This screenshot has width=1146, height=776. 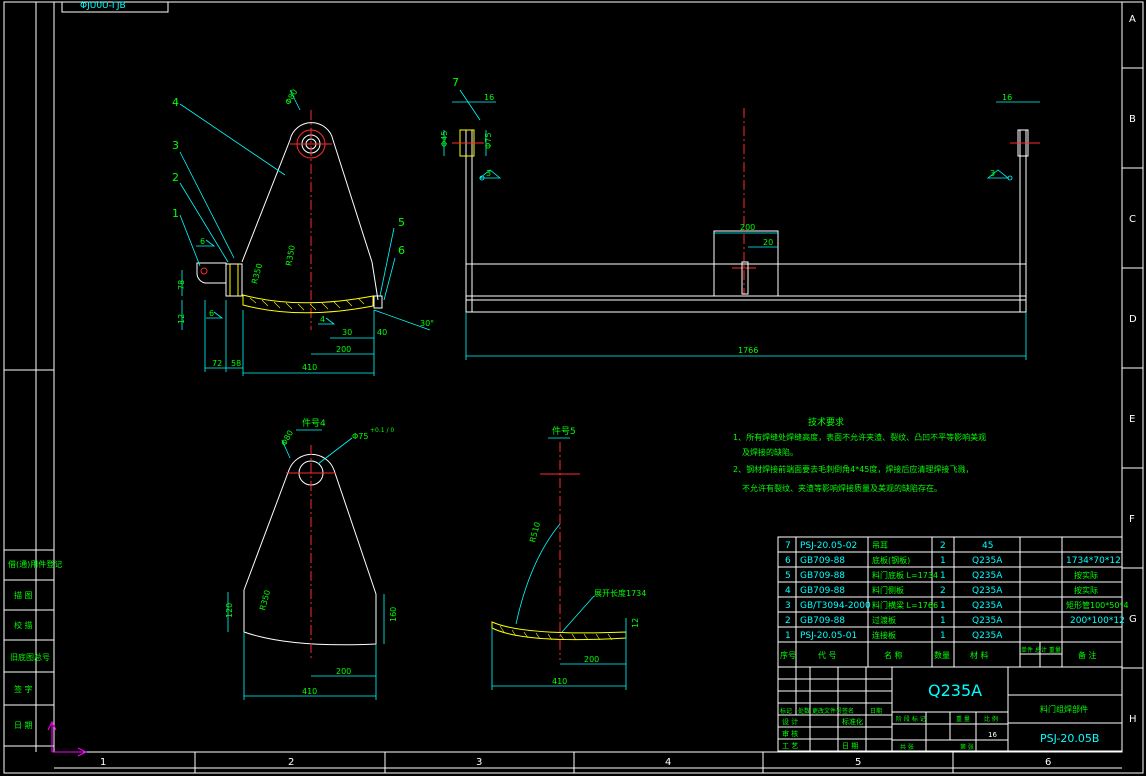 What do you see at coordinates (953, 560) in the screenshot?
I see `bom-row: 6 GB709-88 底板(钢板) 1 Q235A 1734*70*12` at bounding box center [953, 560].